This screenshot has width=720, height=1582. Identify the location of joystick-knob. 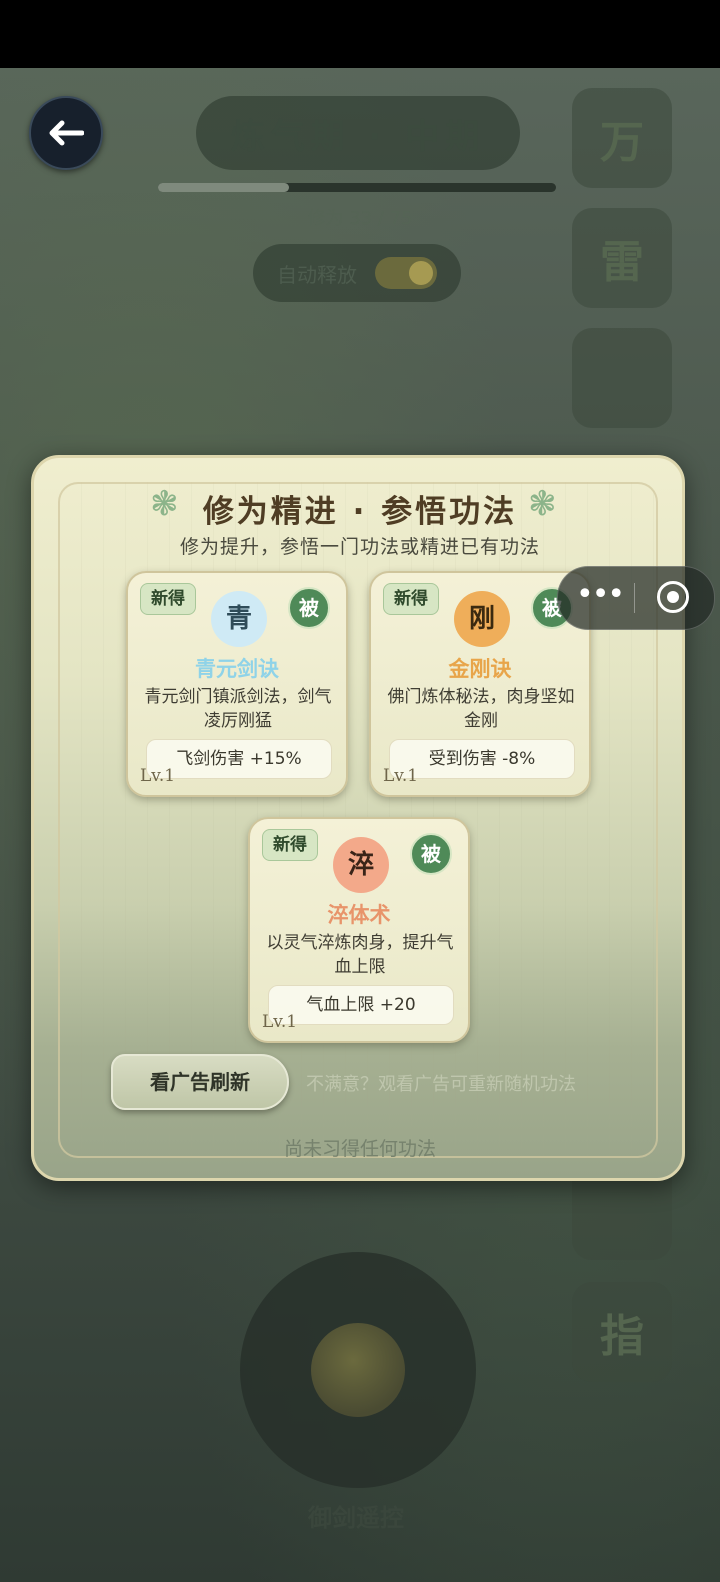
(358, 1370).